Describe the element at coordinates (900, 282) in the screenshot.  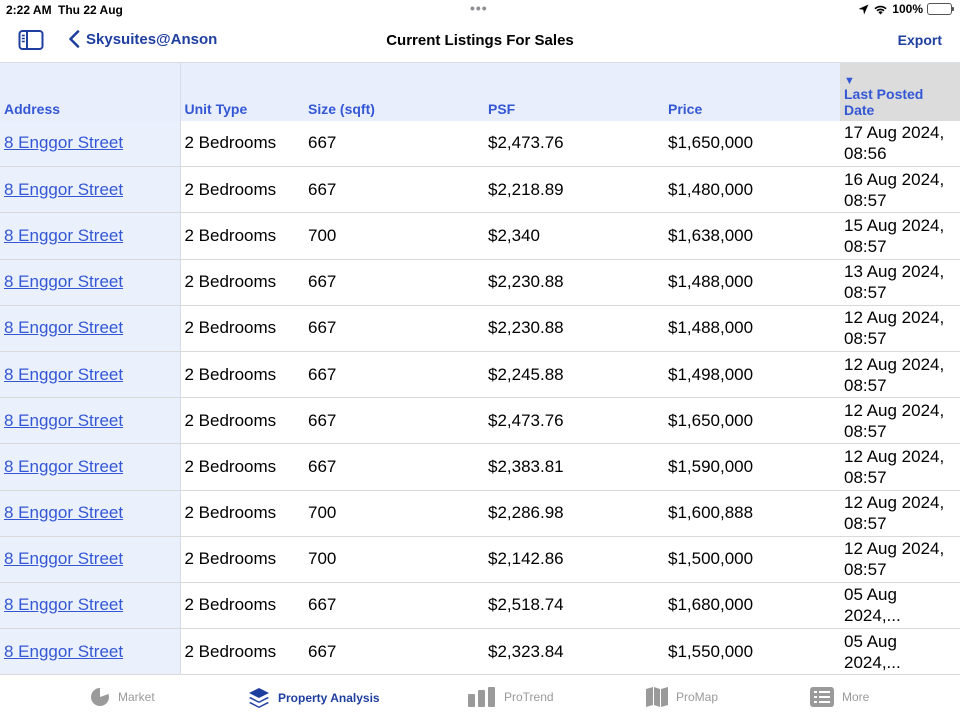
I see `date-cell: 13 Aug 2024, 08:57` at that location.